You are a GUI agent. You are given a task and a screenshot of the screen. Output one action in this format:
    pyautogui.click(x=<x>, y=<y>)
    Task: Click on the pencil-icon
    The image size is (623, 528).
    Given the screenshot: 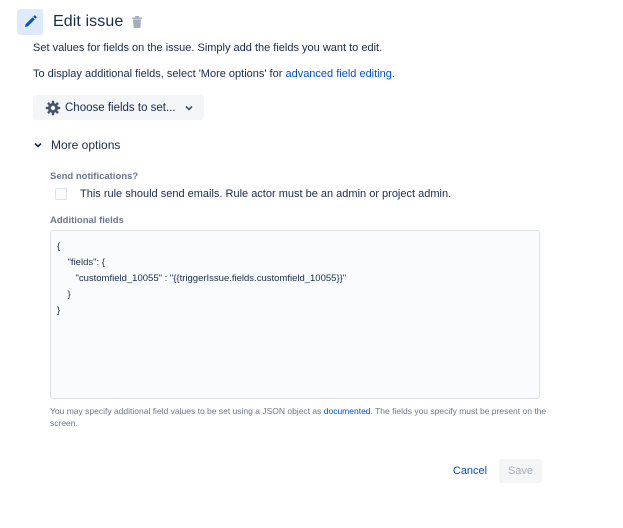 What is the action you would take?
    pyautogui.click(x=30, y=22)
    